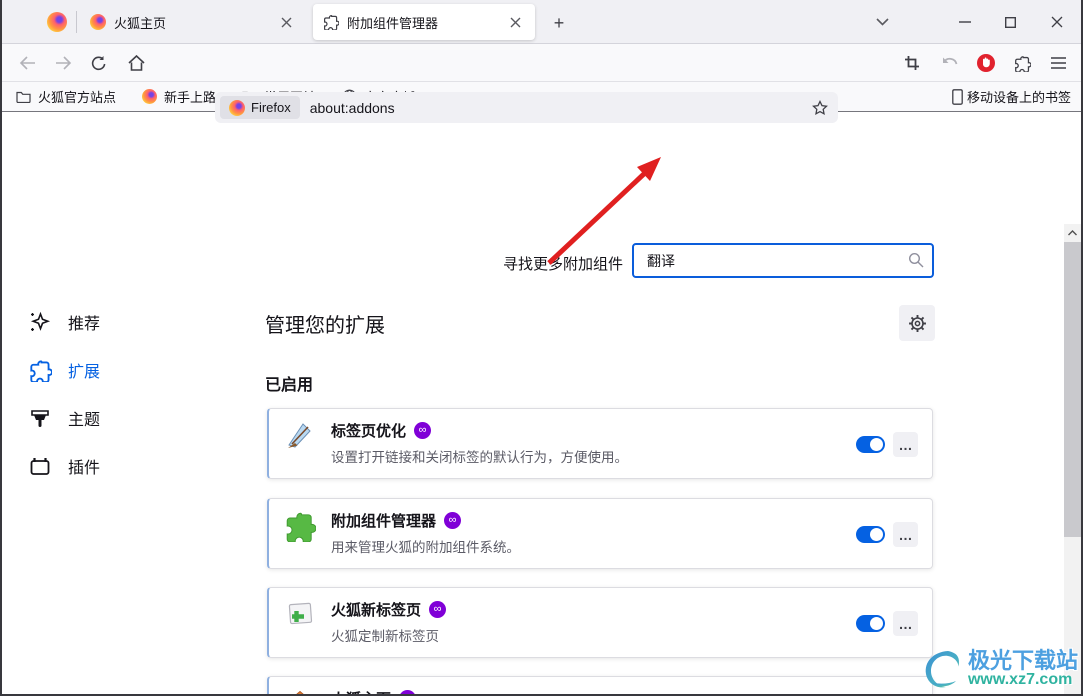 The image size is (1083, 696). I want to click on folder-icon, so click(23, 97).